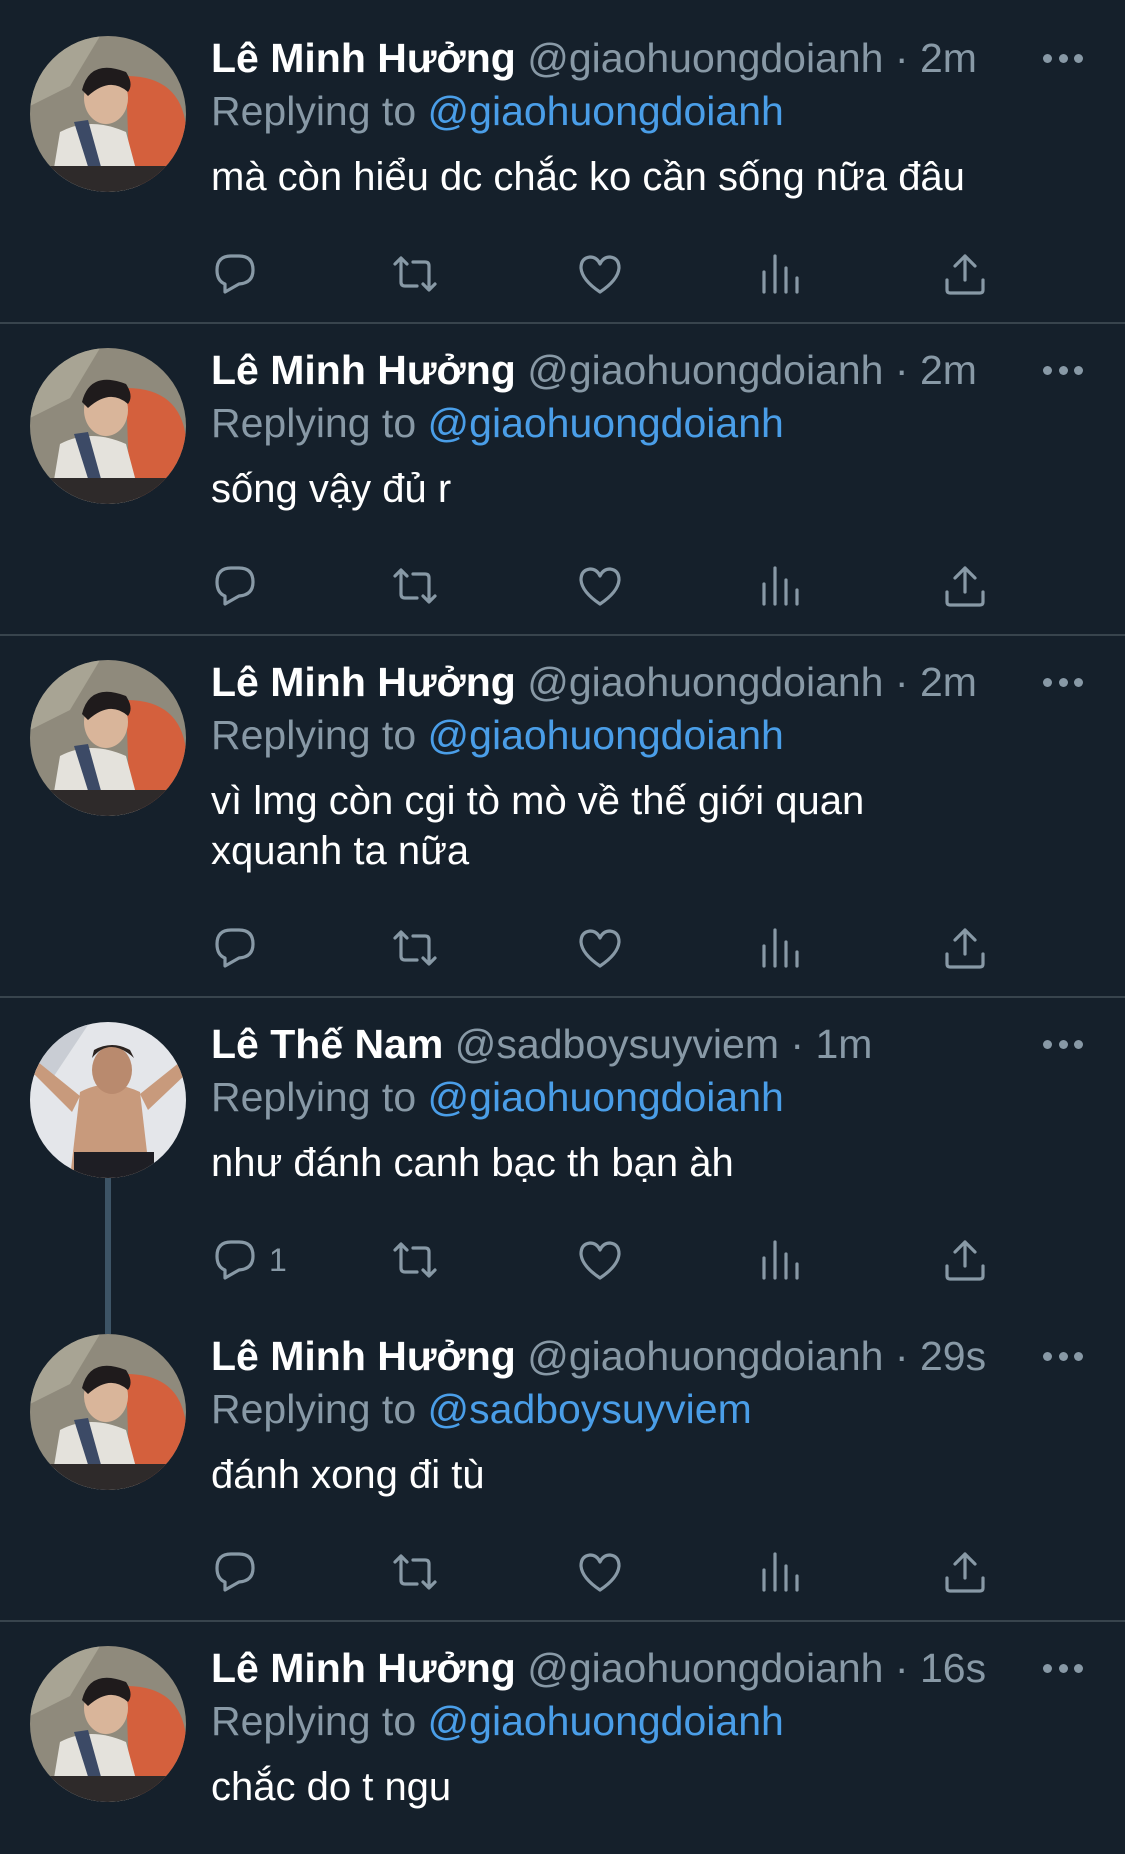 The height and width of the screenshot is (1854, 1125). I want to click on tweet-text-line: đánh xong đi tù, so click(348, 1475).